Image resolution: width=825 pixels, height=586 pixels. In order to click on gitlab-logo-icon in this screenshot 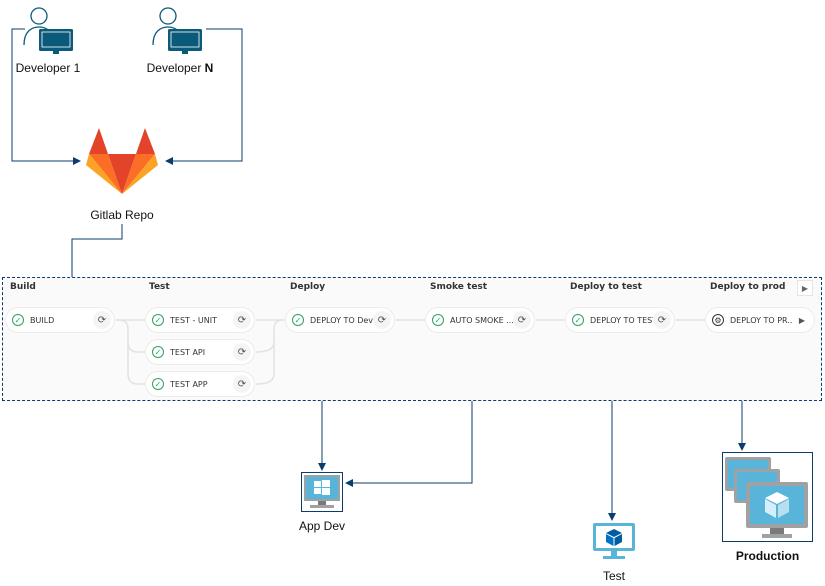, I will do `click(122, 161)`.